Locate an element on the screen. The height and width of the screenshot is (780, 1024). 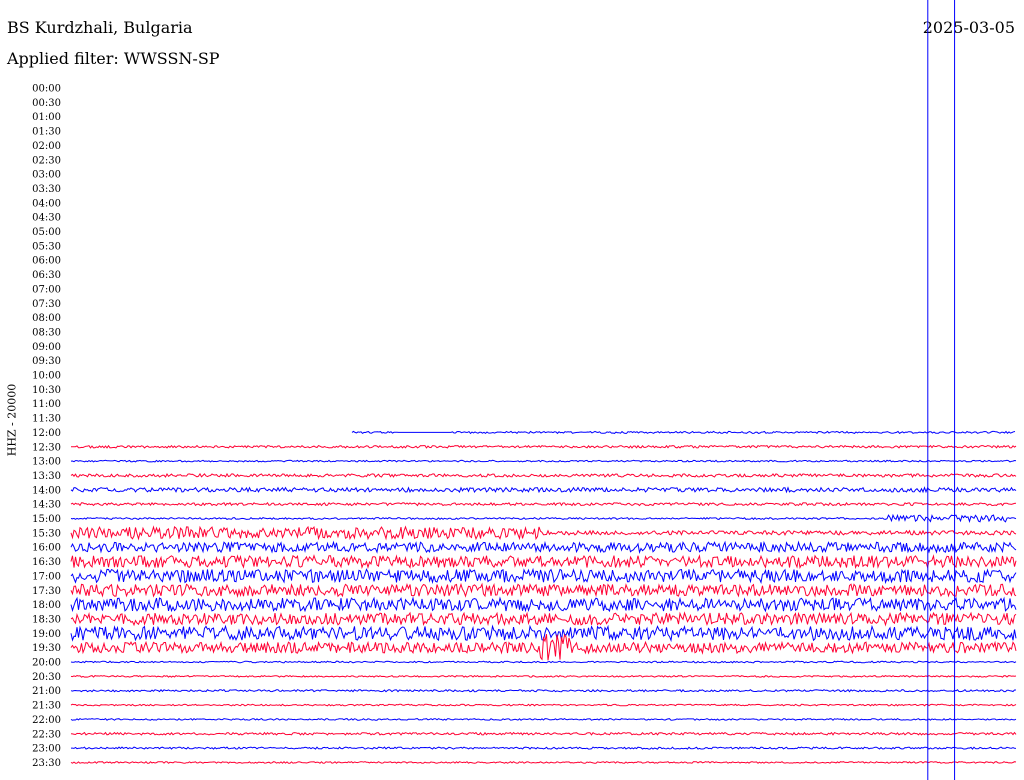
row-label: 08:30 is located at coordinates (46, 332).